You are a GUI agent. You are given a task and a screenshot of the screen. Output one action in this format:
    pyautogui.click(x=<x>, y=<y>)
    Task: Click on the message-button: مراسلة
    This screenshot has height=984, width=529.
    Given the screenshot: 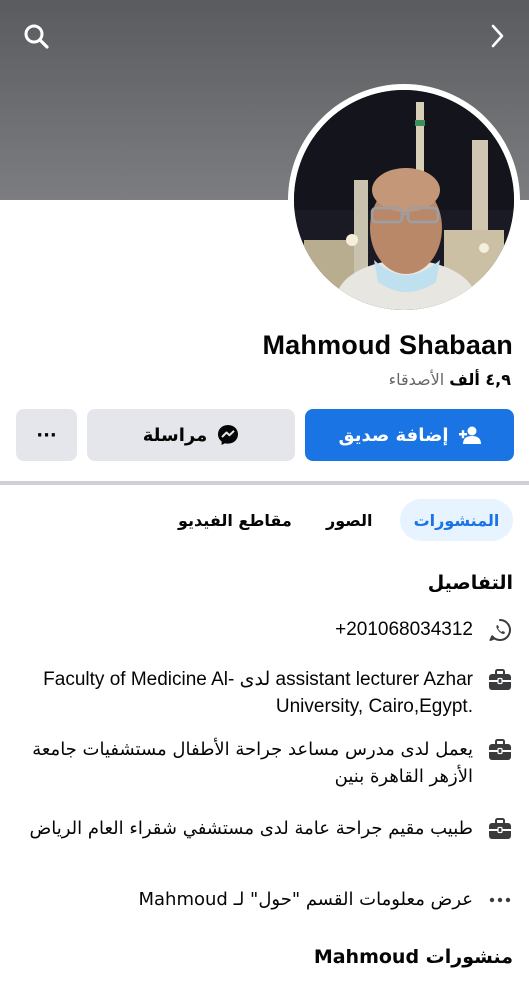 What is the action you would take?
    pyautogui.click(x=191, y=435)
    